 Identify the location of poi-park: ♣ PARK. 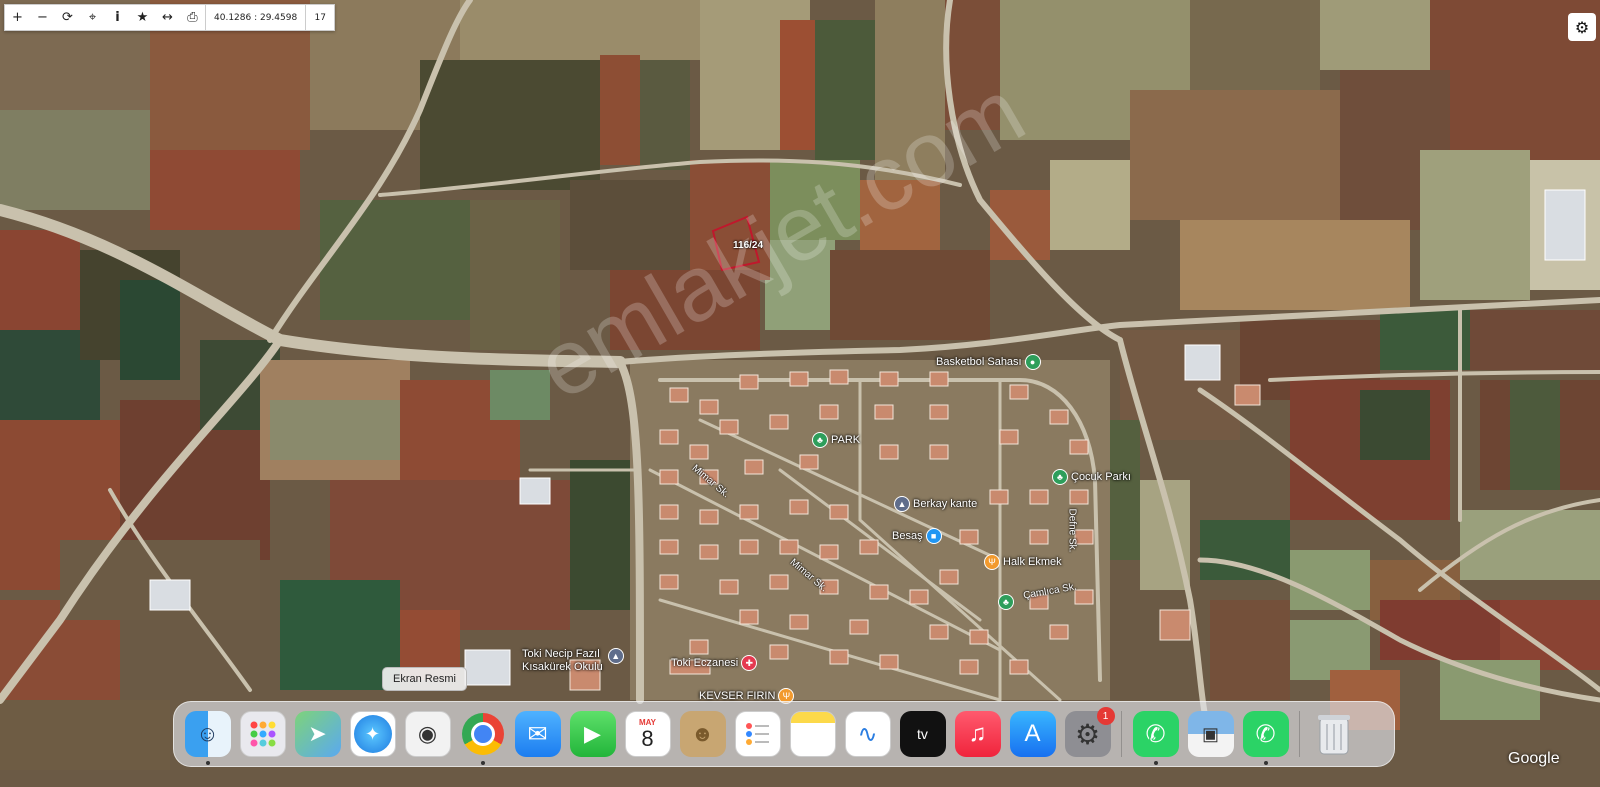
(836, 440).